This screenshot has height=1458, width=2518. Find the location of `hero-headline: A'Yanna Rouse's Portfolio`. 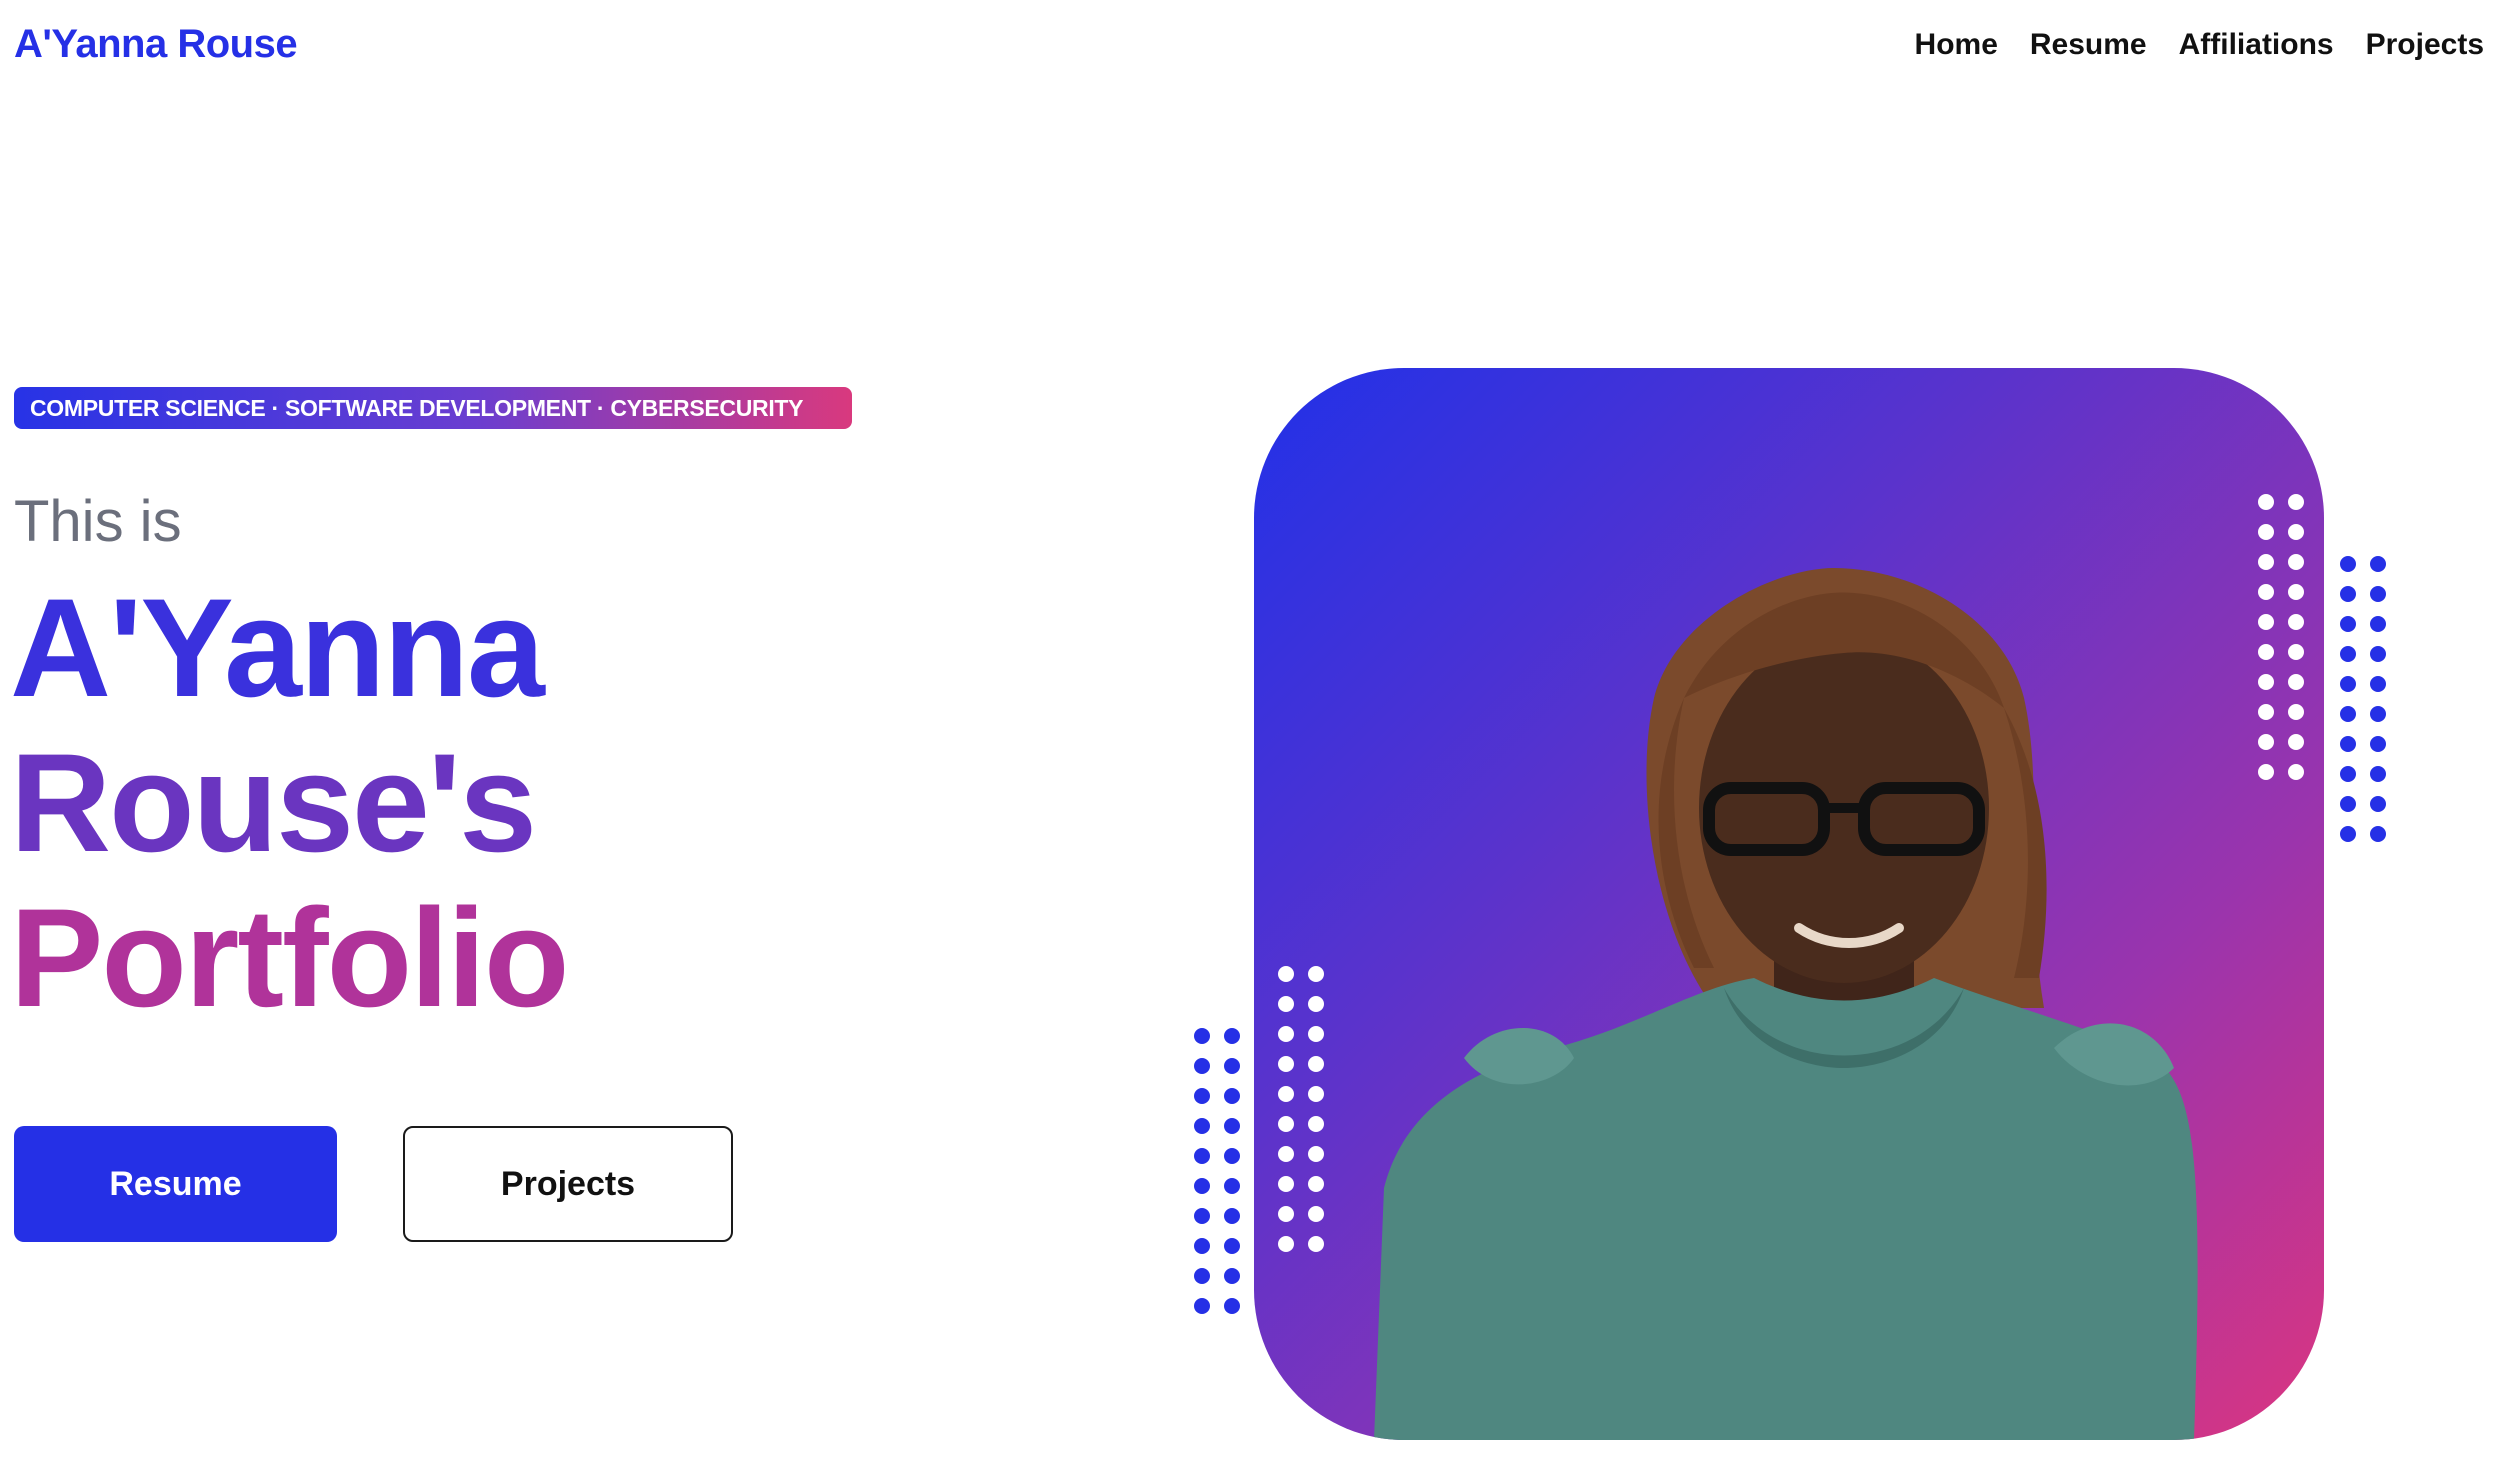

hero-headline: A'Yanna Rouse's Portfolio is located at coordinates (289, 802).